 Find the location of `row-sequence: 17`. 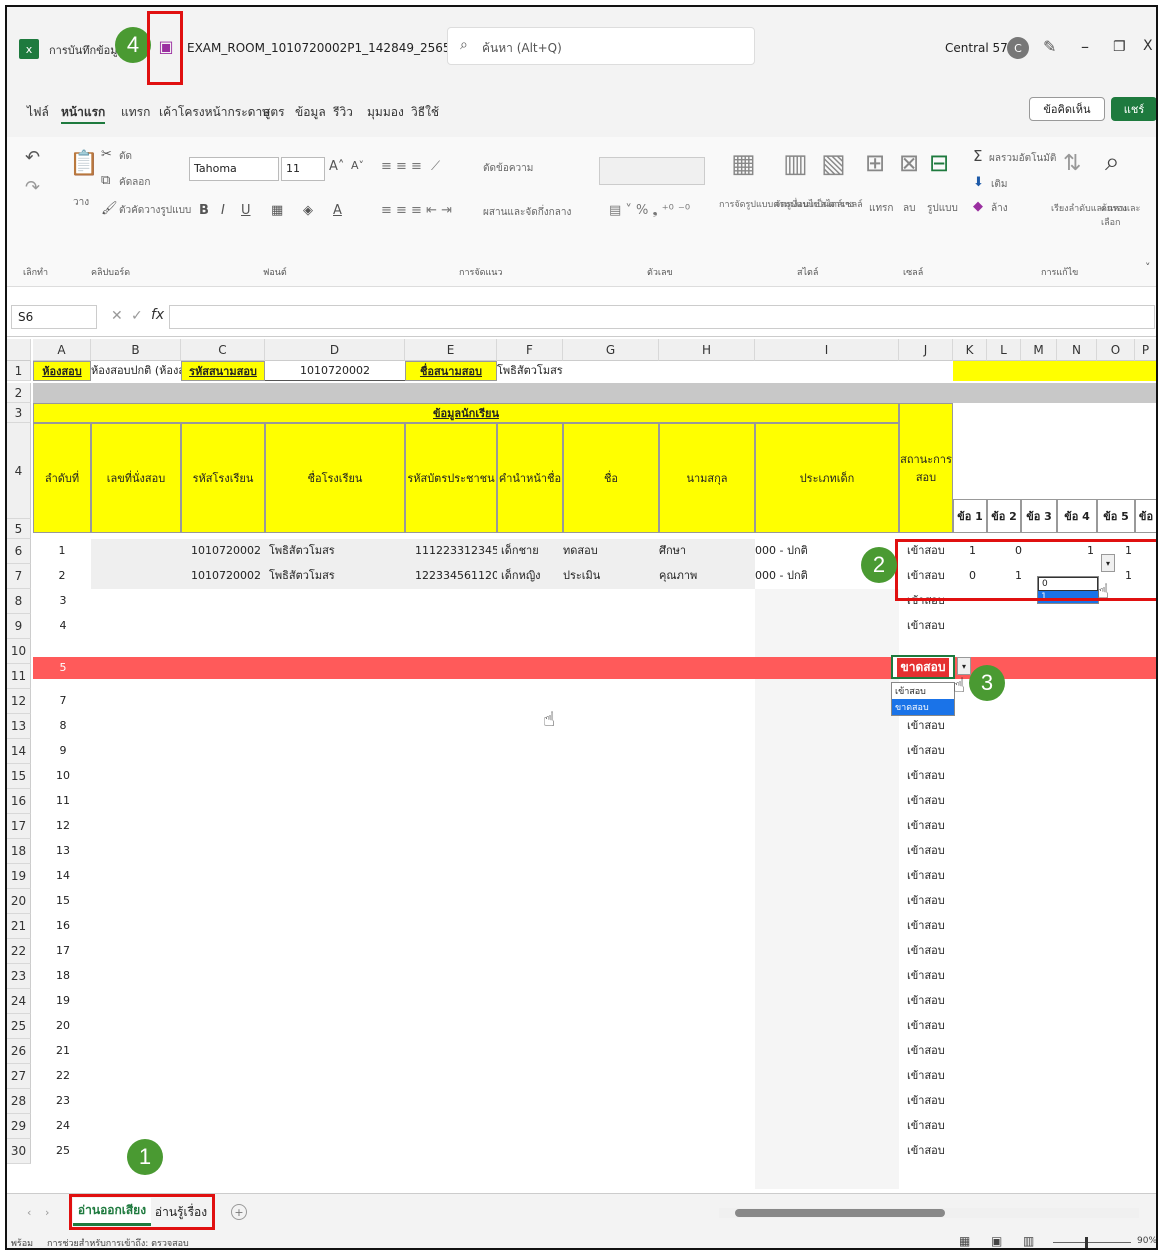

row-sequence: 17 is located at coordinates (63, 951).